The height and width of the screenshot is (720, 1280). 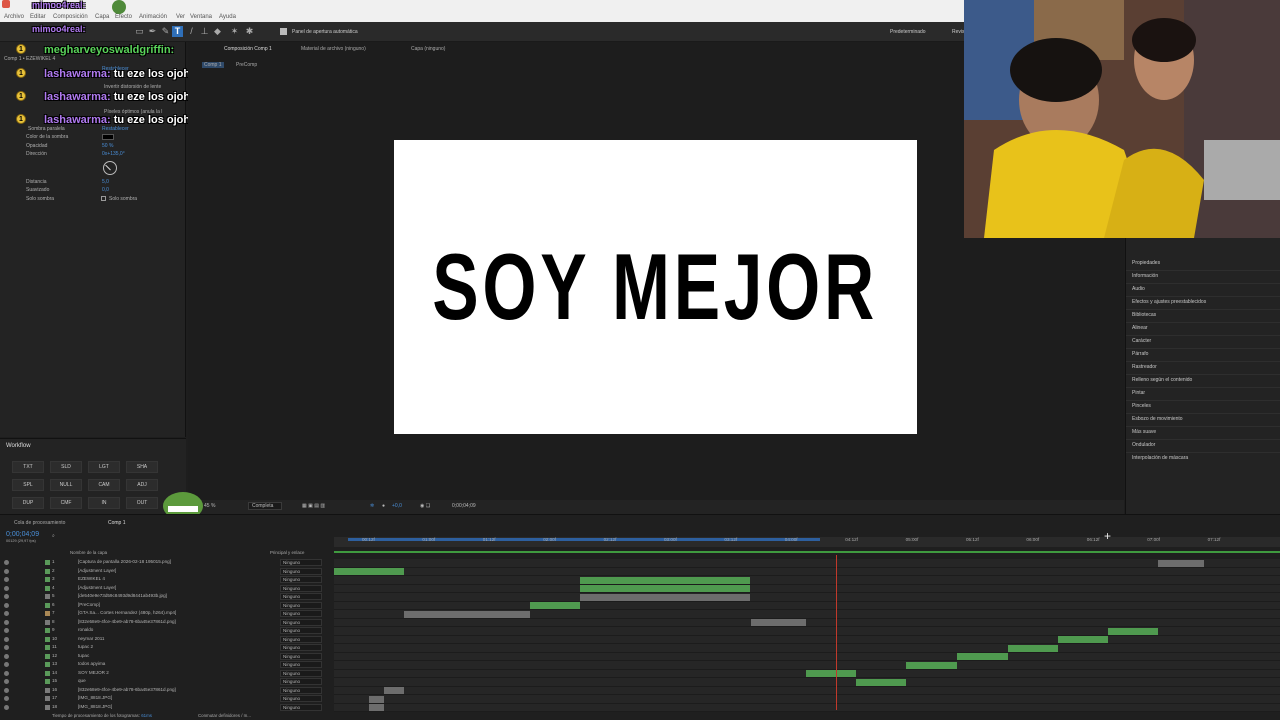 I want to click on layer-row: 3 EZEWIKEL 4 Ninguno, so click(x=166, y=580).